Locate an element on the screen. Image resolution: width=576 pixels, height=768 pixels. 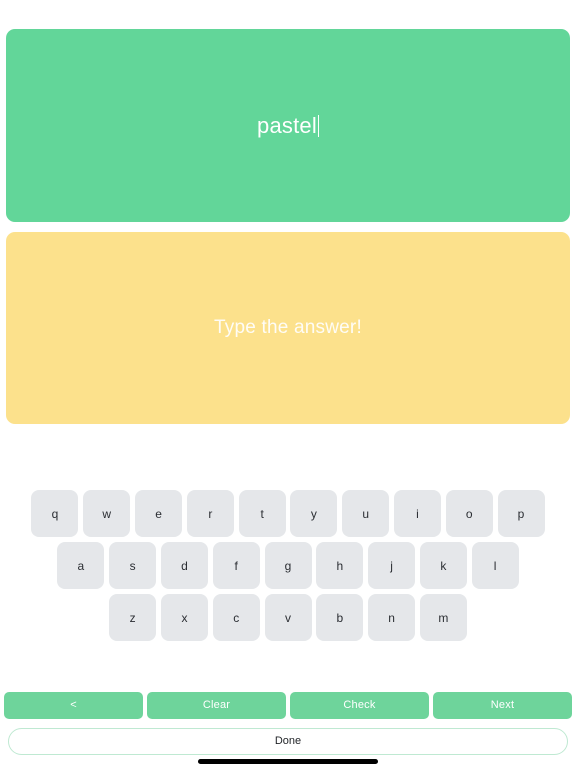
key-y: y is located at coordinates (314, 513).